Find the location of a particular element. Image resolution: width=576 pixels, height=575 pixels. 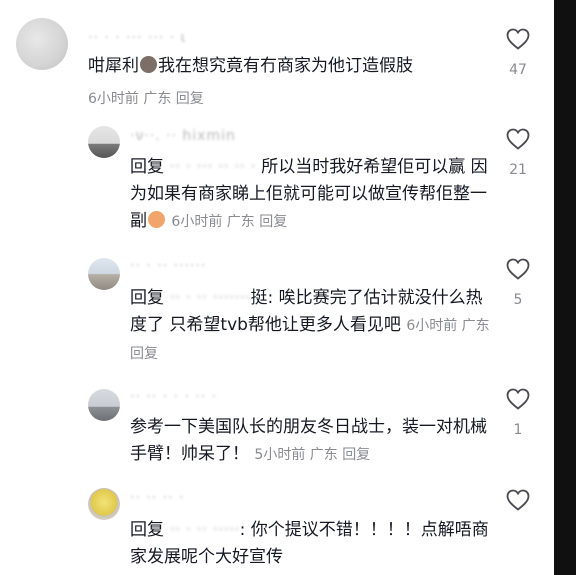

mention-link: ·· · ·· ······· is located at coordinates (209, 298).